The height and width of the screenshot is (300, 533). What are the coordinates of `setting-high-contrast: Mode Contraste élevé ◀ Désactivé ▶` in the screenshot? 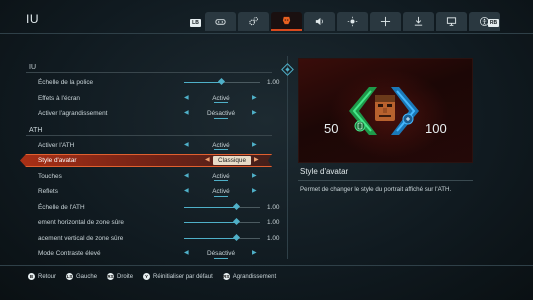 It's located at (149, 254).